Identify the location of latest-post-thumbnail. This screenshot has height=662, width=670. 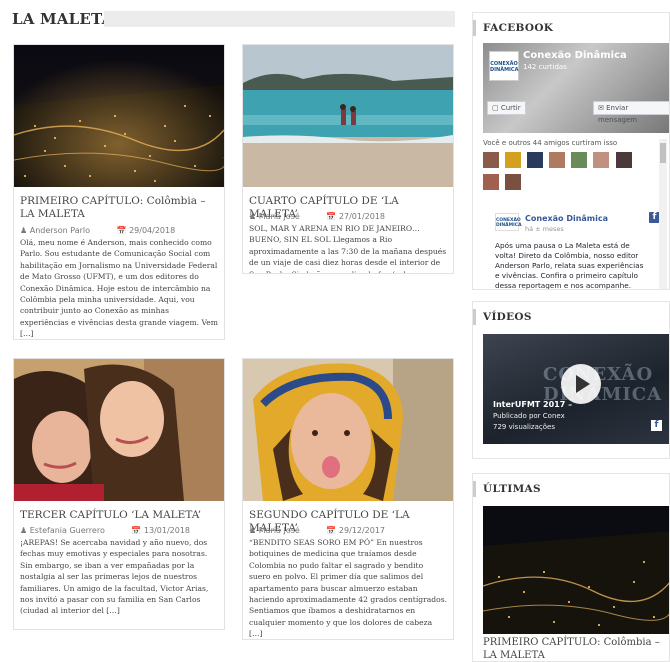
(576, 570).